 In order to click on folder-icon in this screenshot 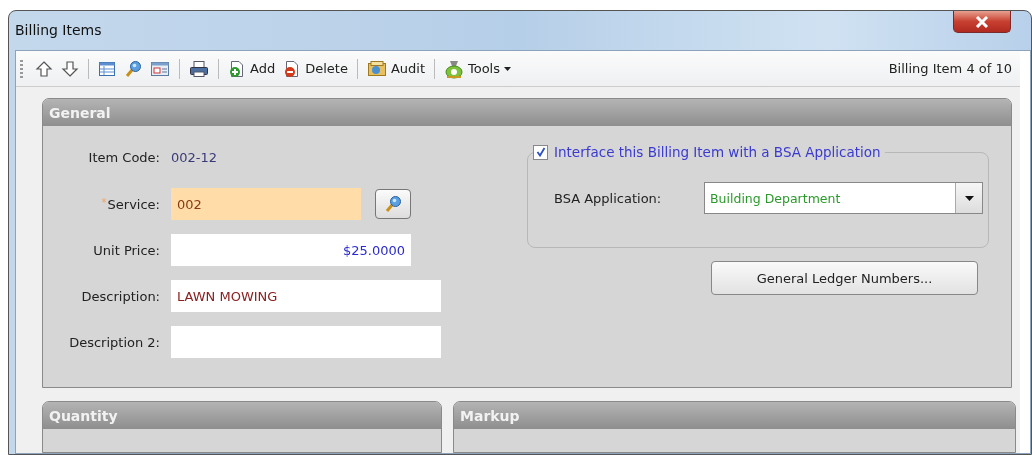, I will do `click(376, 68)`.